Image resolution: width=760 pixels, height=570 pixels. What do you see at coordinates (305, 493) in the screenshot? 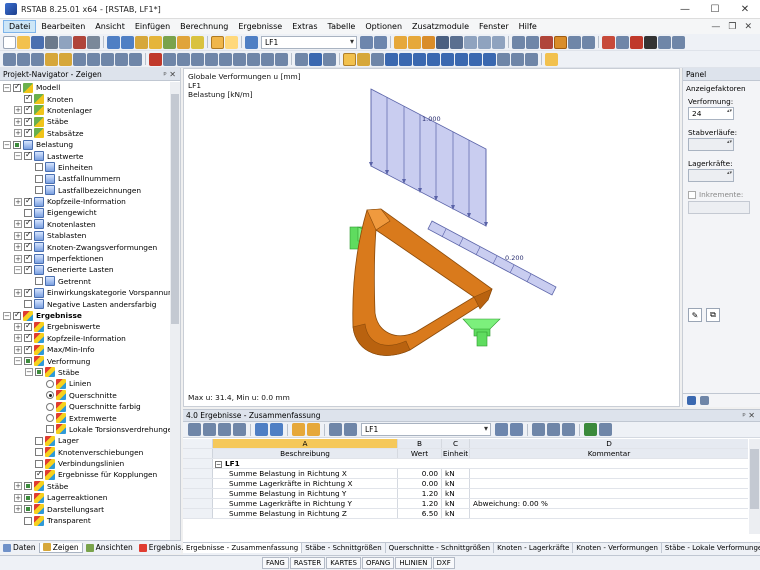
I see `description-cell: Summe Belastung in Richtung Y` at bounding box center [305, 493].